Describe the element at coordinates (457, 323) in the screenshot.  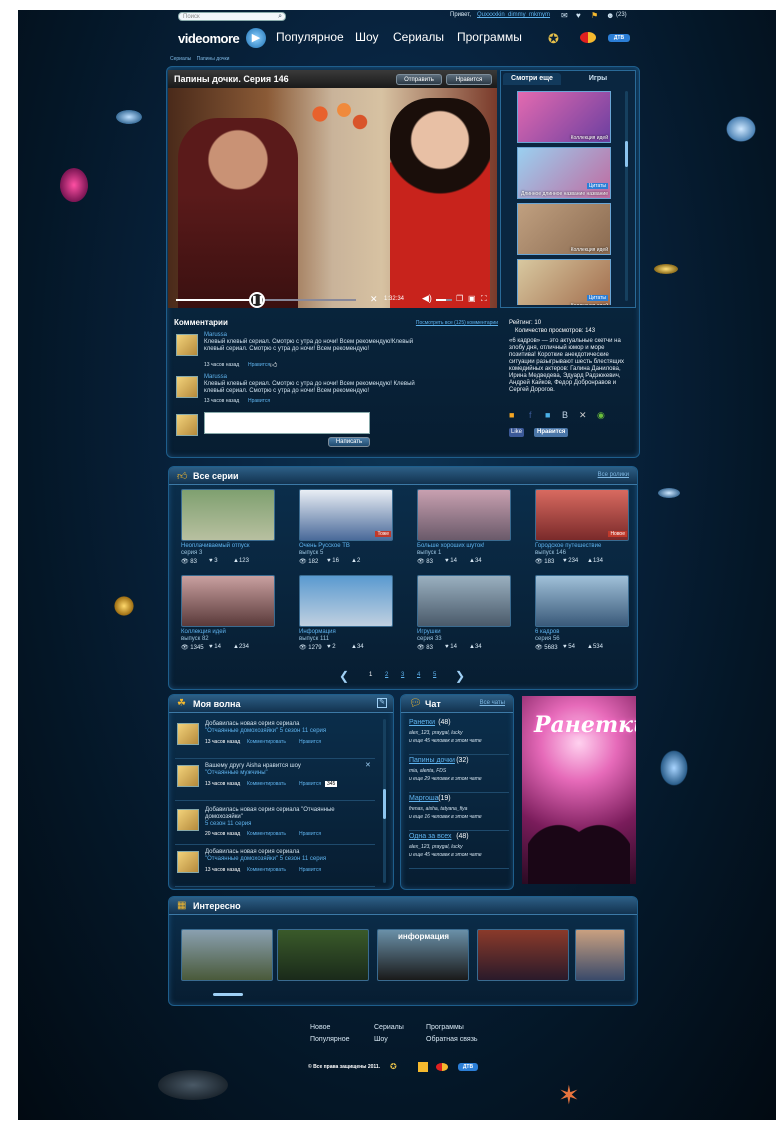
I see `view-all-comments-link: Посмотреть все (125) комментарии` at that location.